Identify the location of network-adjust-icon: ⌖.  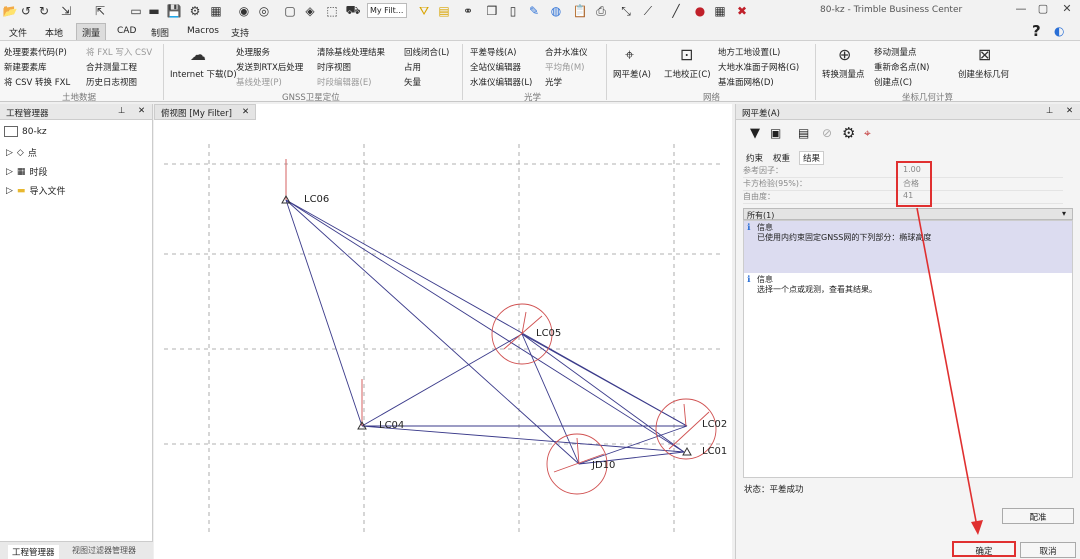
(629, 55).